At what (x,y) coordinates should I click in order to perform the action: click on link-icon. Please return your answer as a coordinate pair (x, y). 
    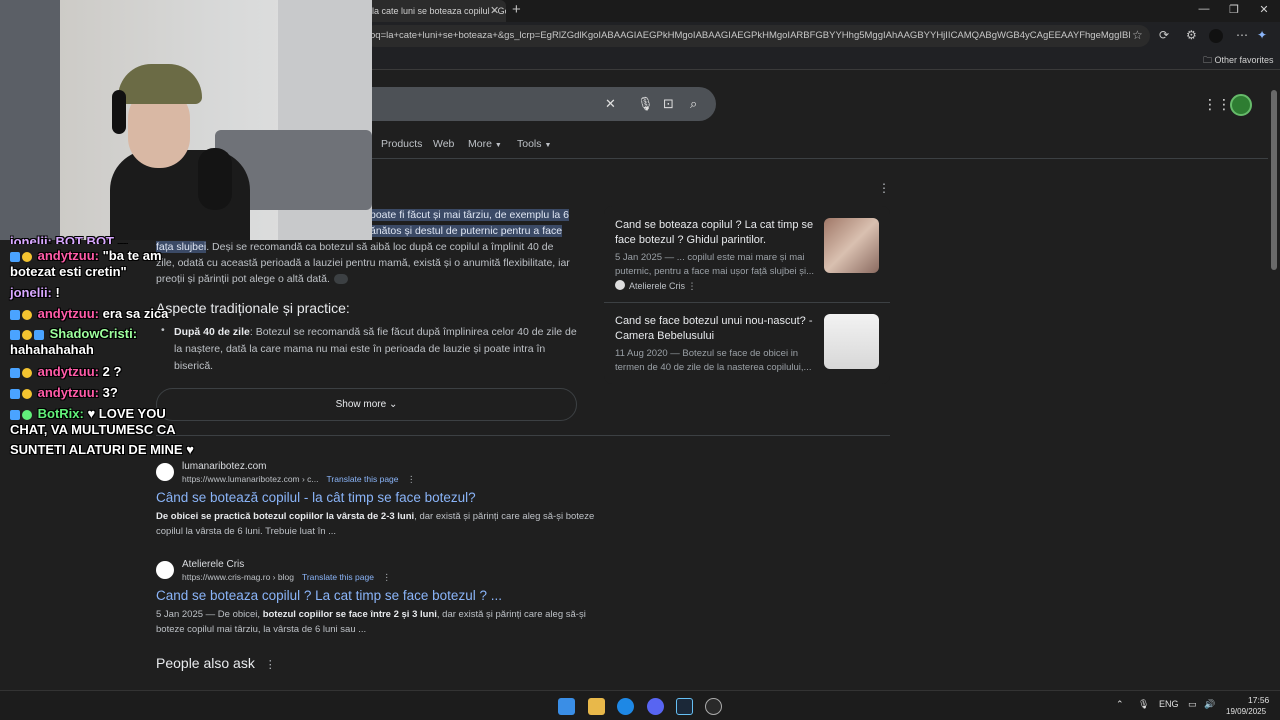
    Looking at the image, I should click on (340, 279).